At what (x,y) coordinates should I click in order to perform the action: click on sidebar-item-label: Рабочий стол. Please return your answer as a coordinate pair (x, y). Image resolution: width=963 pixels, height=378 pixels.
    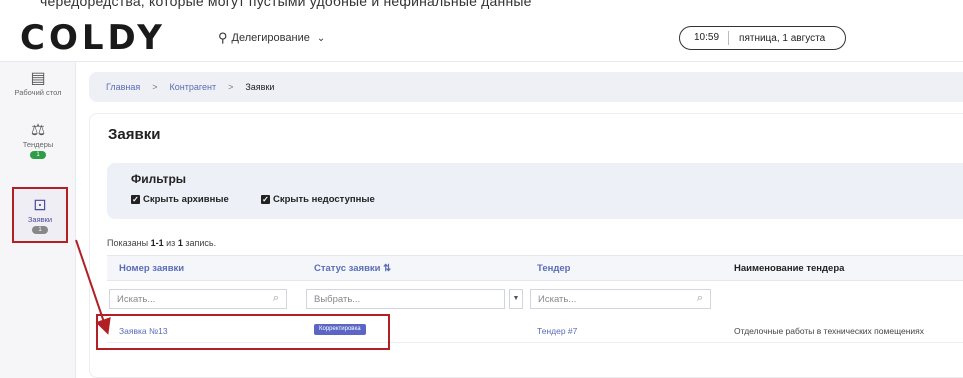
    Looking at the image, I should click on (38, 92).